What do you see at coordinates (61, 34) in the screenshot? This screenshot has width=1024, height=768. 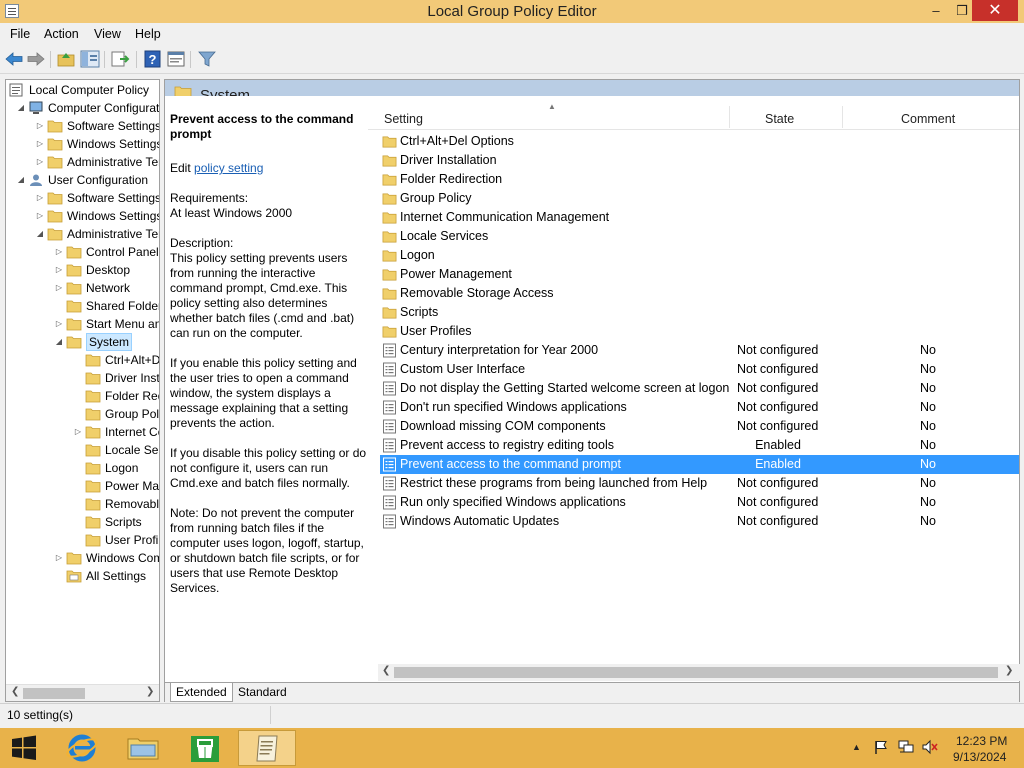 I see `menu-action: Action` at bounding box center [61, 34].